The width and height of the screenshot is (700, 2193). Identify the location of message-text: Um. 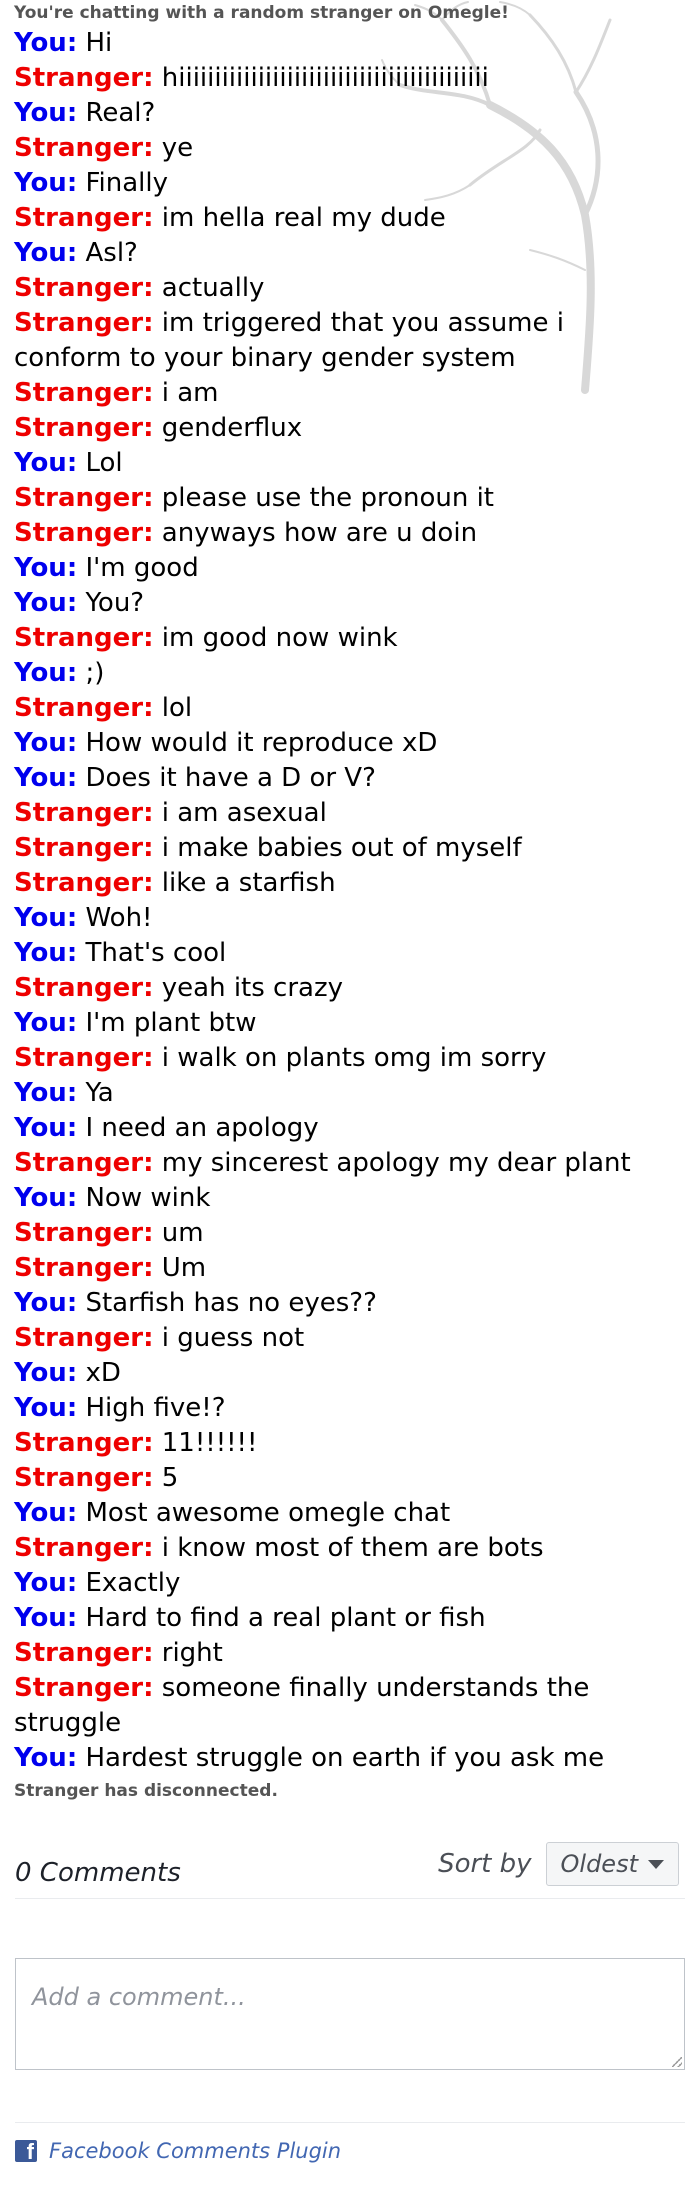
(184, 1268).